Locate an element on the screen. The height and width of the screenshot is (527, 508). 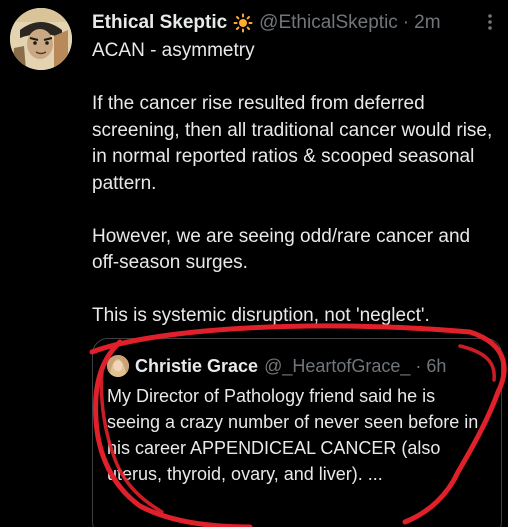
quoted-avatar-image is located at coordinates (118, 366).